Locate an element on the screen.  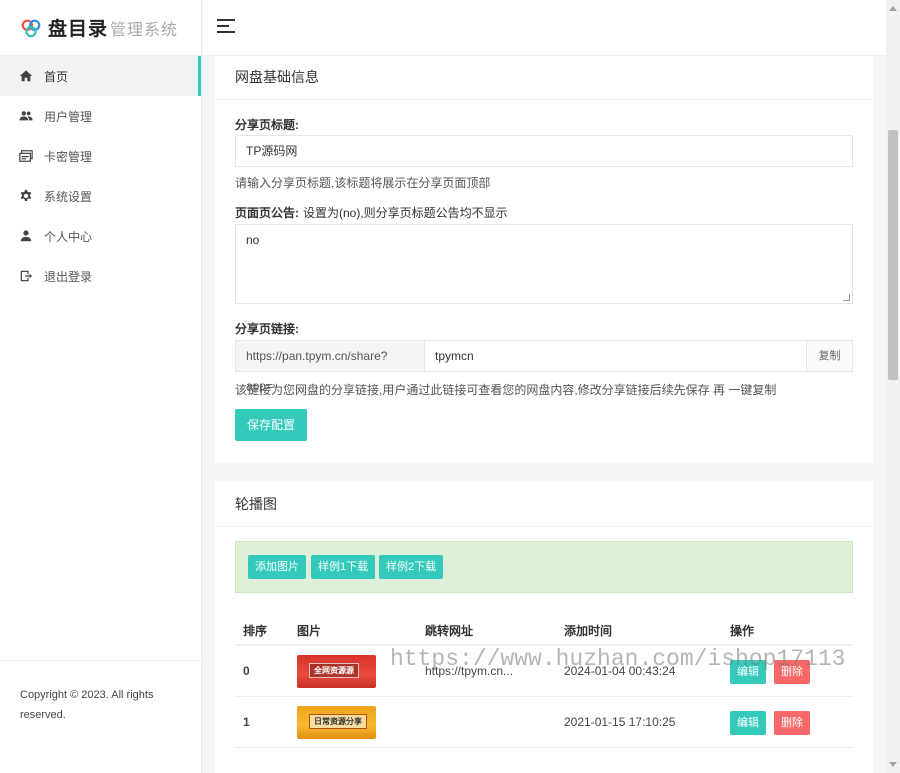
scroll-up-icon is located at coordinates (893, 8).